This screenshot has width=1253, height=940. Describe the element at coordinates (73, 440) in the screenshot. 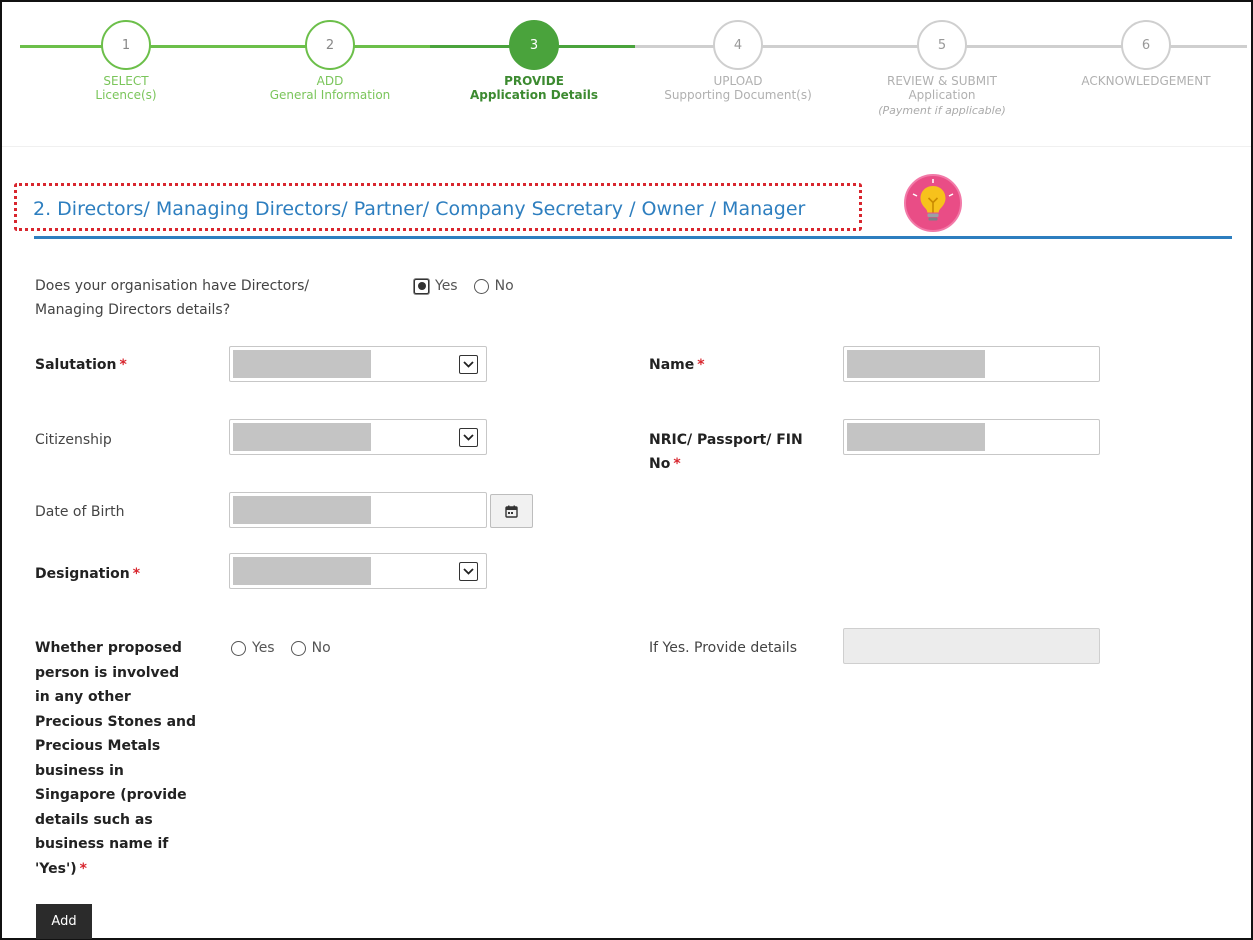

I see `citizenship-label: Citizenship` at that location.